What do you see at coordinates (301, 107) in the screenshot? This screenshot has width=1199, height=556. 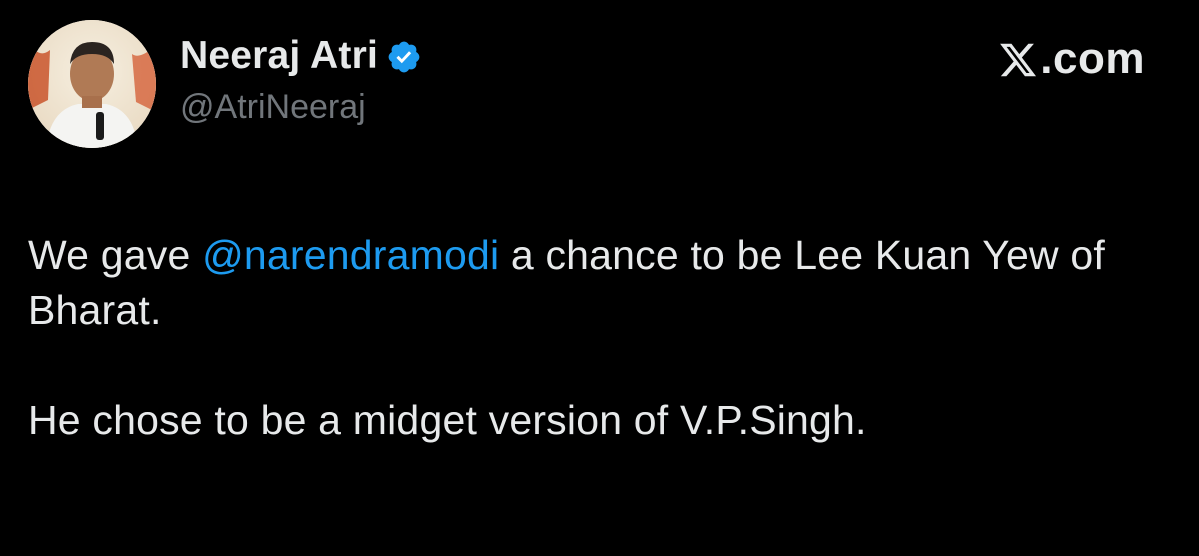 I see `handle: @AtriNeeraj` at bounding box center [301, 107].